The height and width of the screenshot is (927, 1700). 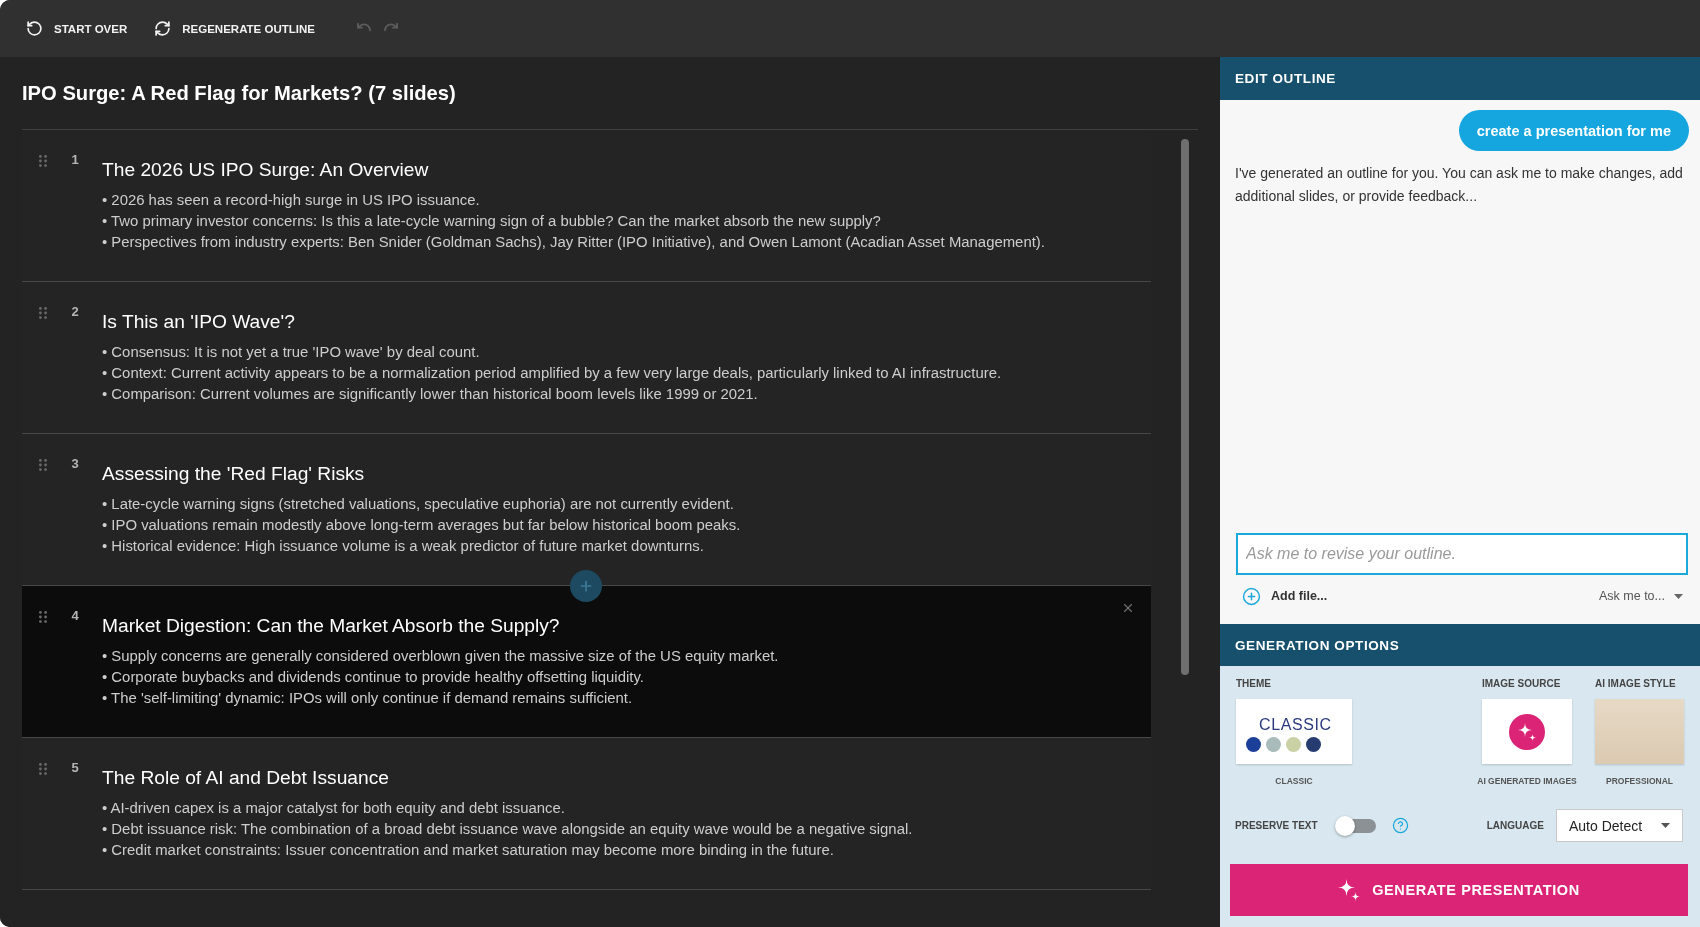 I want to click on language-select: Auto Detect, so click(x=1619, y=825).